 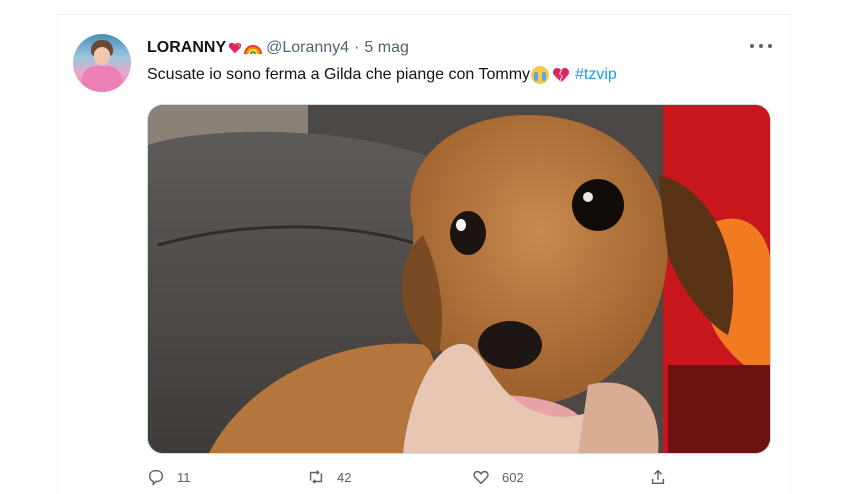 I want to click on retweet-count: 42, so click(x=344, y=477).